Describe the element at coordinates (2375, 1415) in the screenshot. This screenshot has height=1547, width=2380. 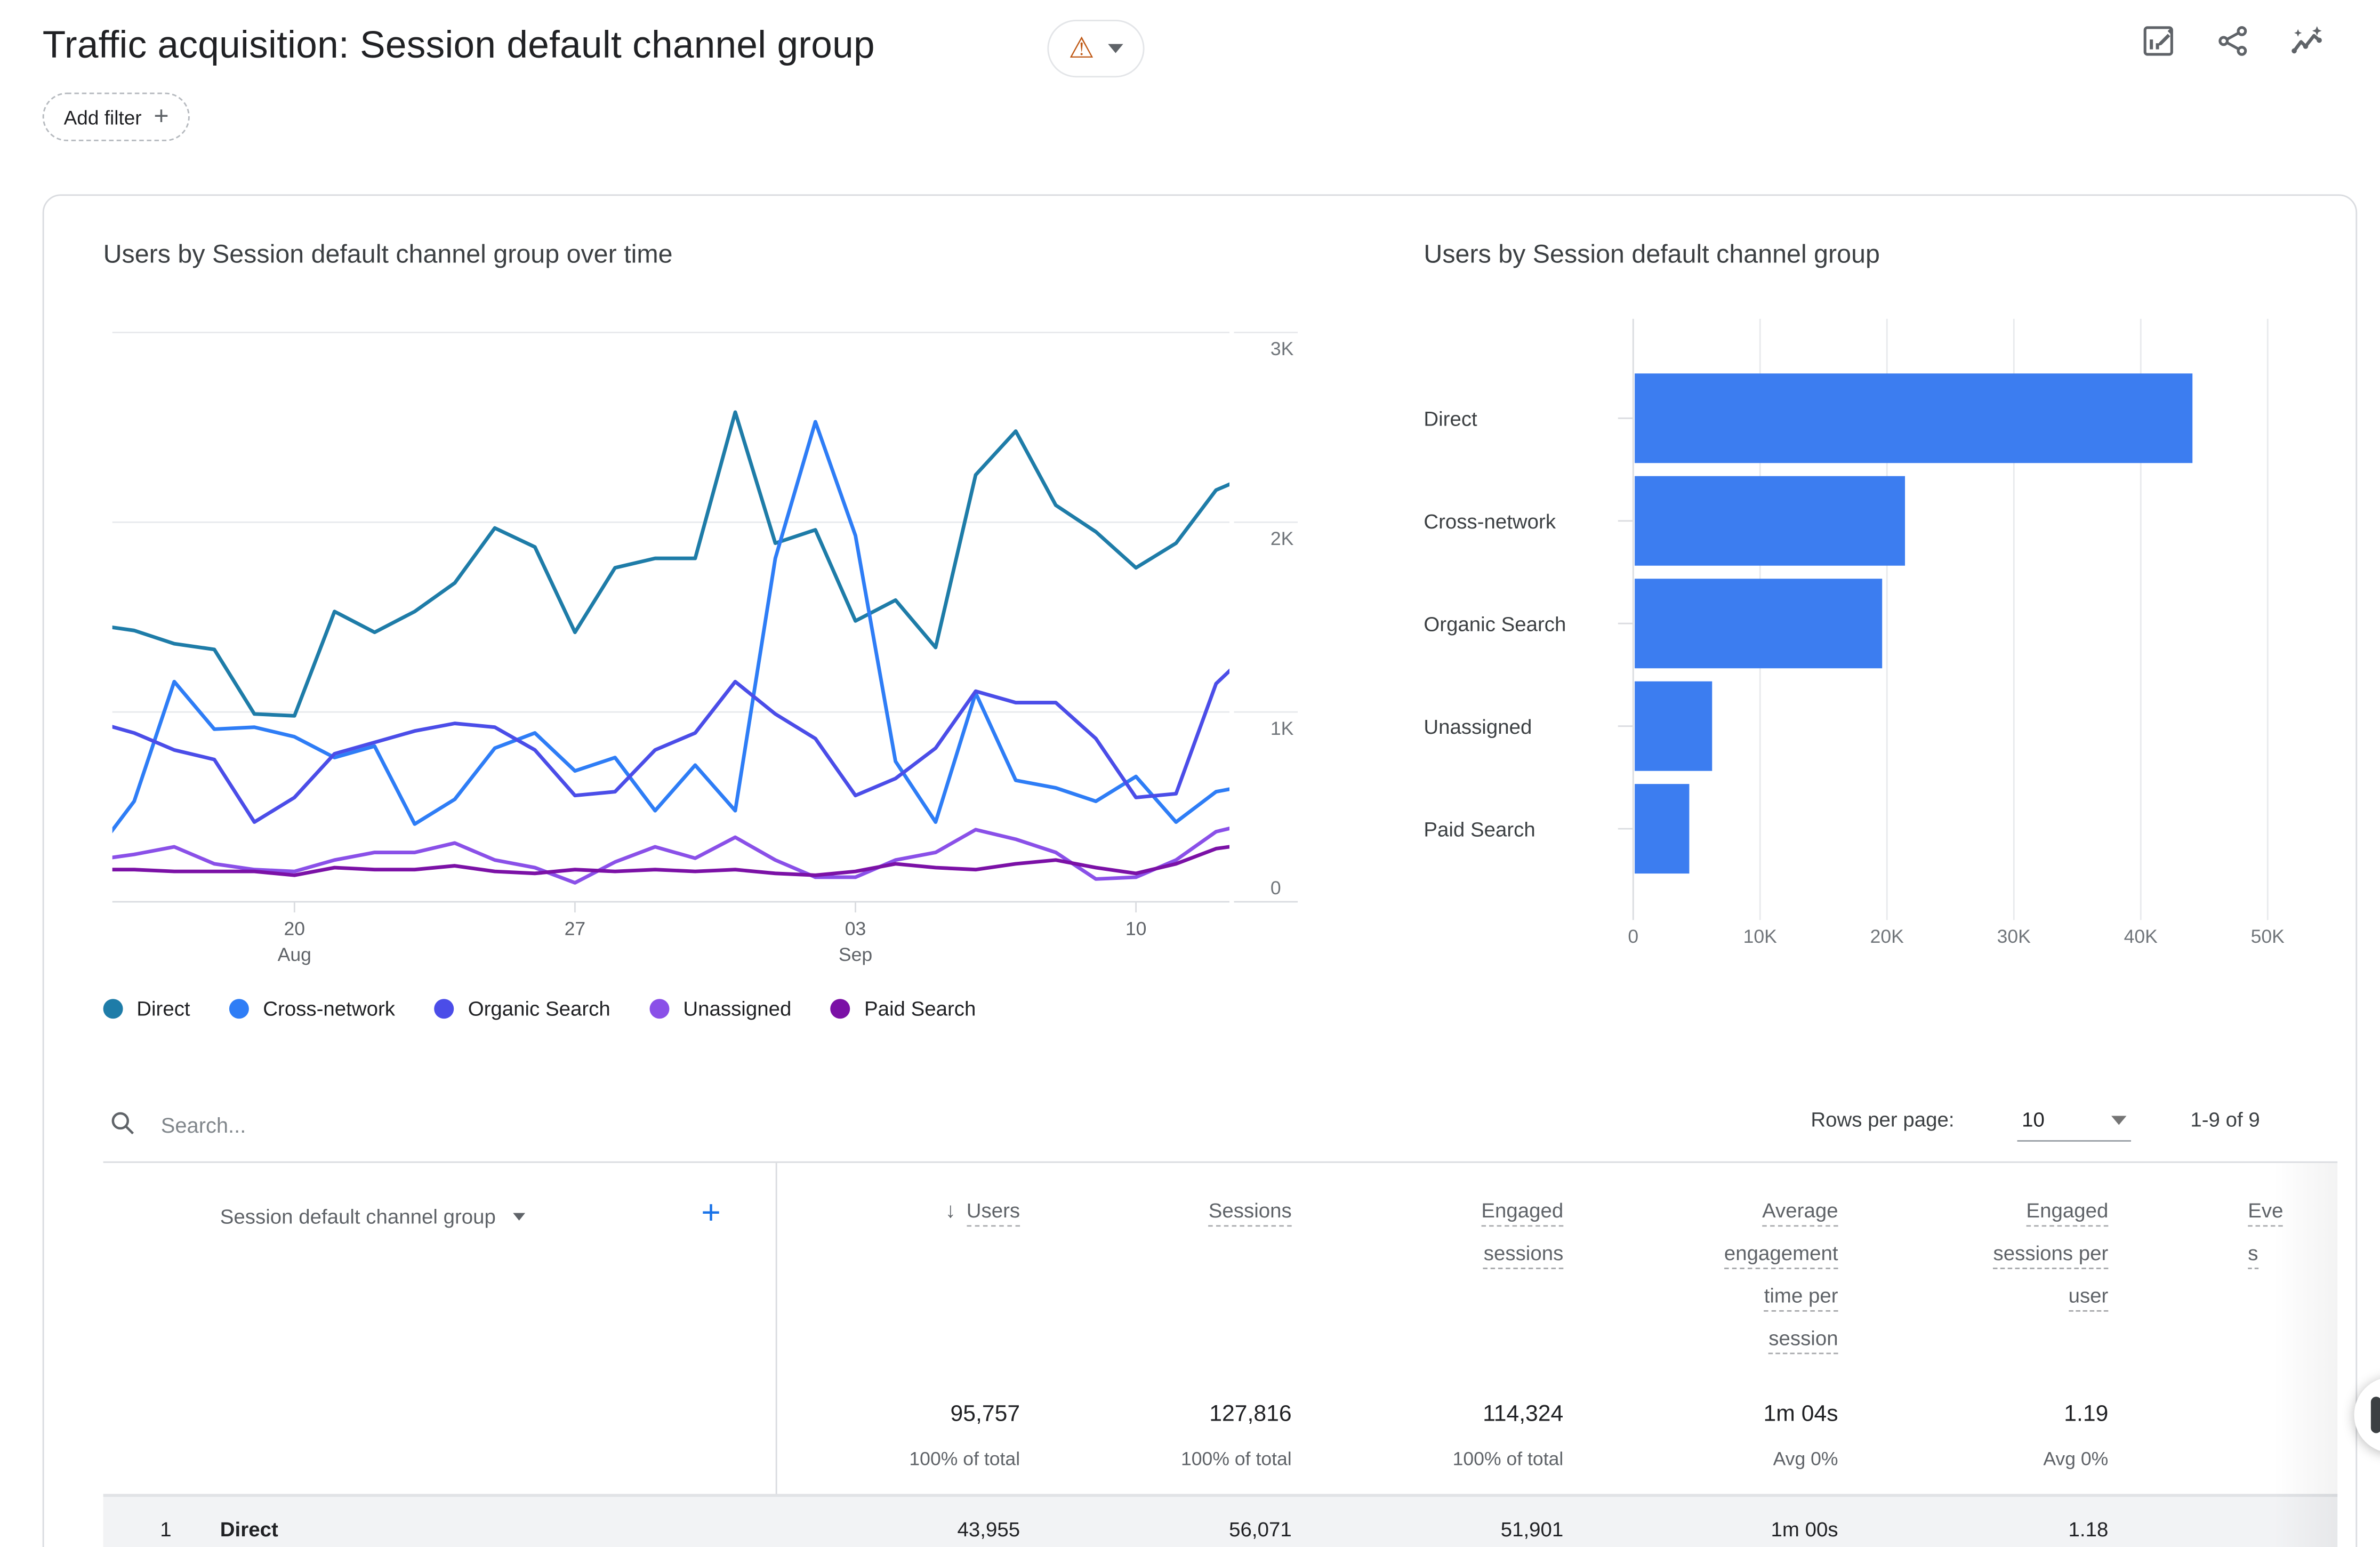
I see `drag-handle-icon` at that location.